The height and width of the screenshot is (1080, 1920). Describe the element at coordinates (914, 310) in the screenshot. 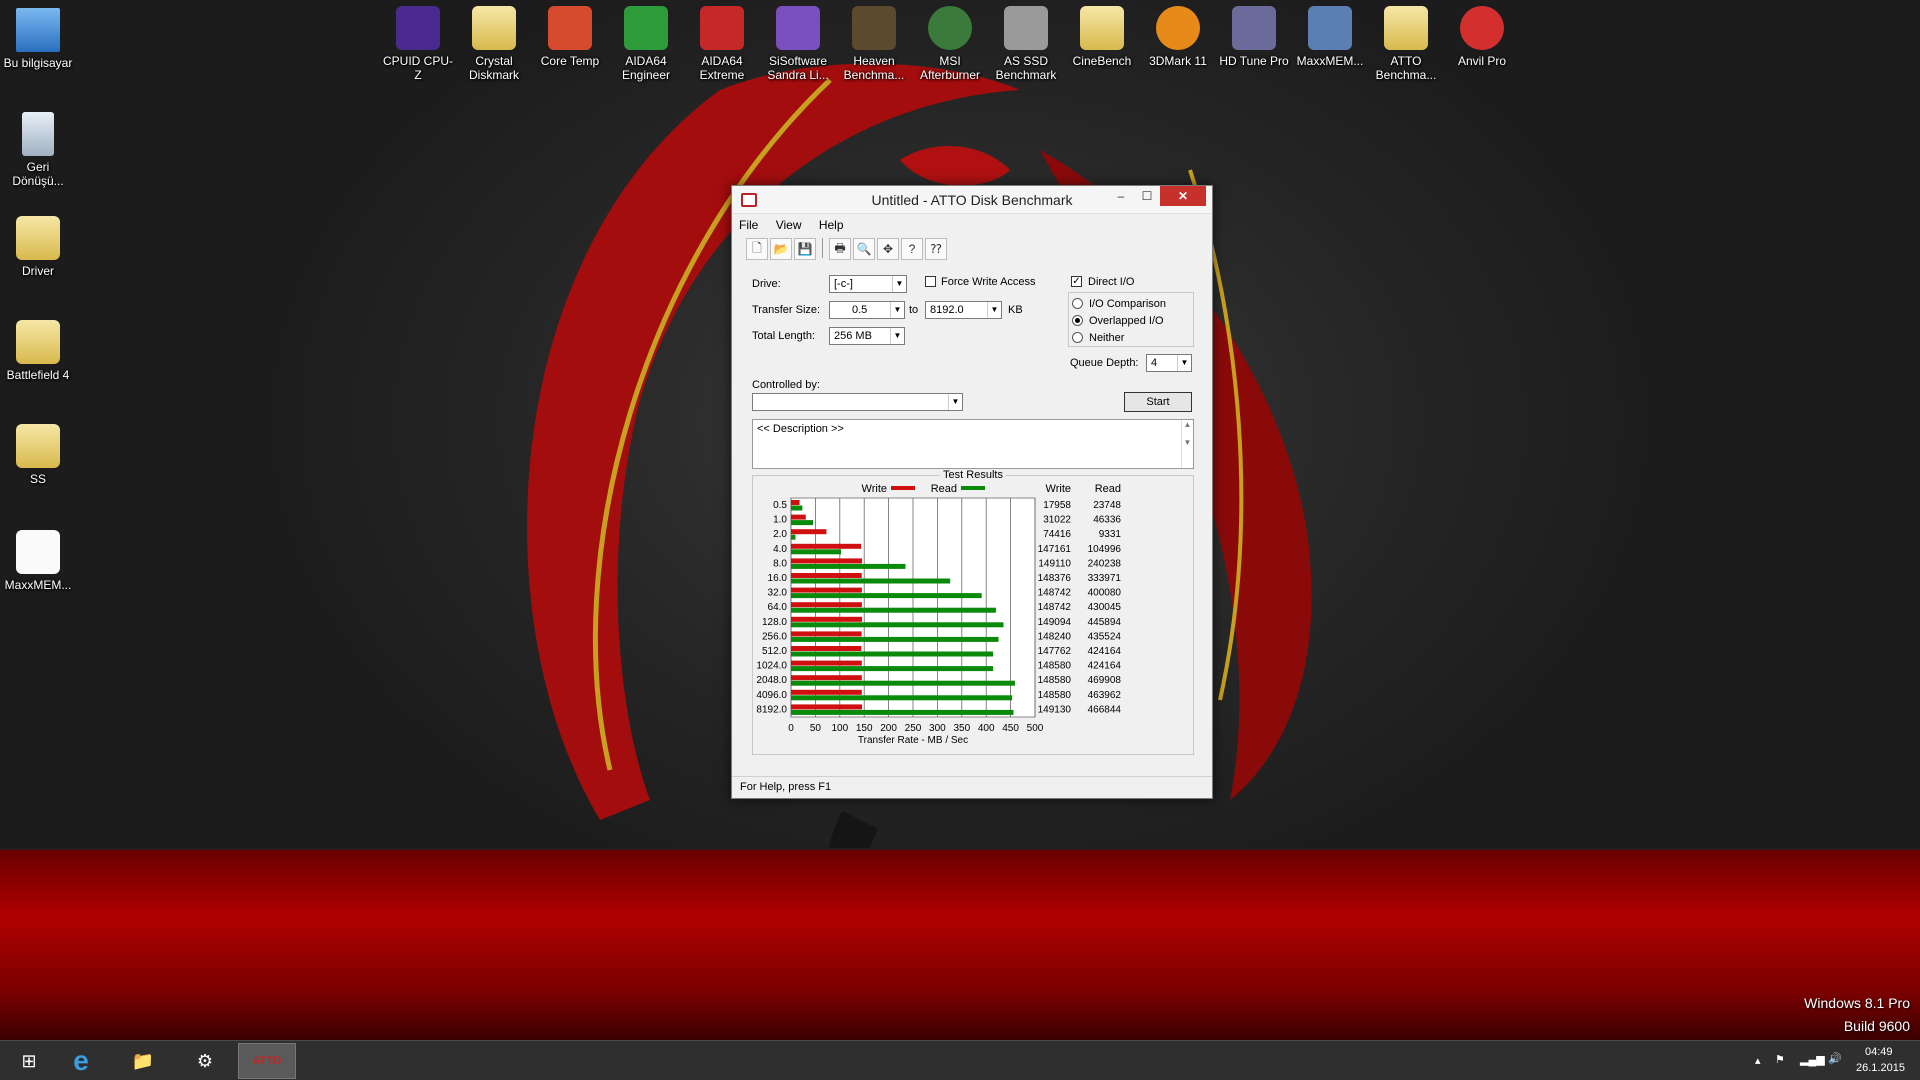

I see `transfer-to-label: to` at that location.